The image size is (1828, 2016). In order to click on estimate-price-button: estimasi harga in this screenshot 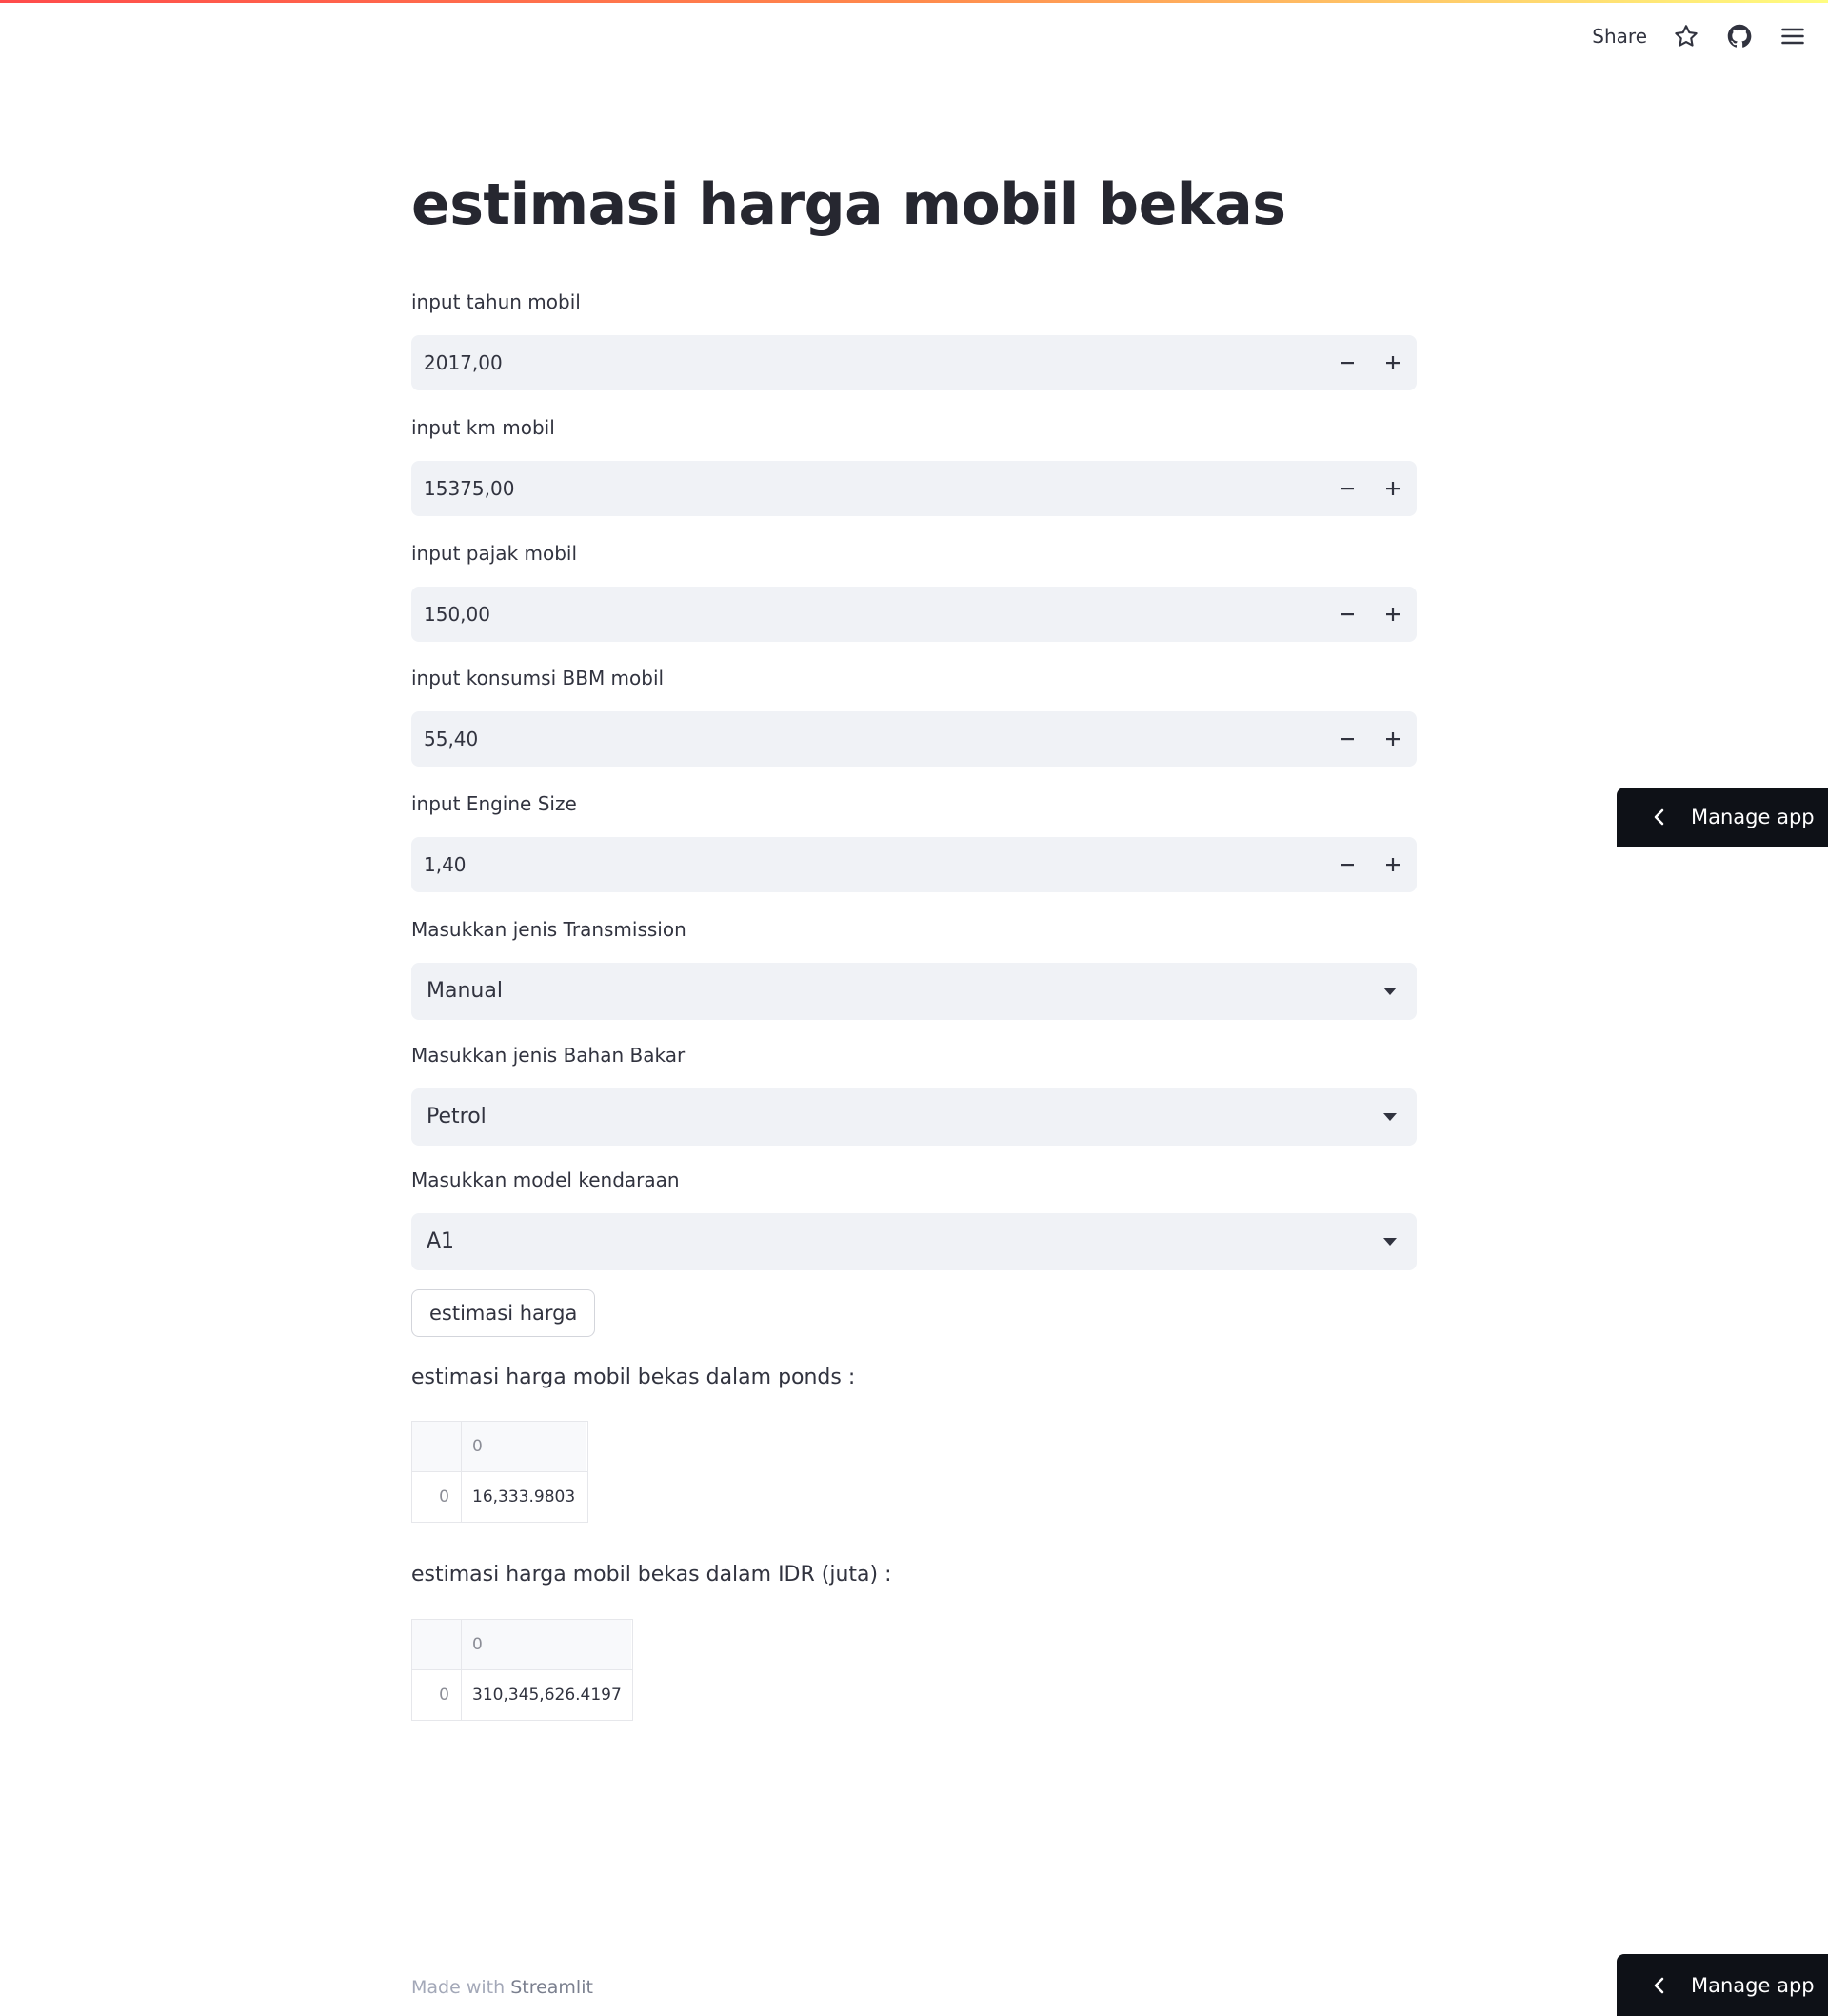, I will do `click(503, 1313)`.